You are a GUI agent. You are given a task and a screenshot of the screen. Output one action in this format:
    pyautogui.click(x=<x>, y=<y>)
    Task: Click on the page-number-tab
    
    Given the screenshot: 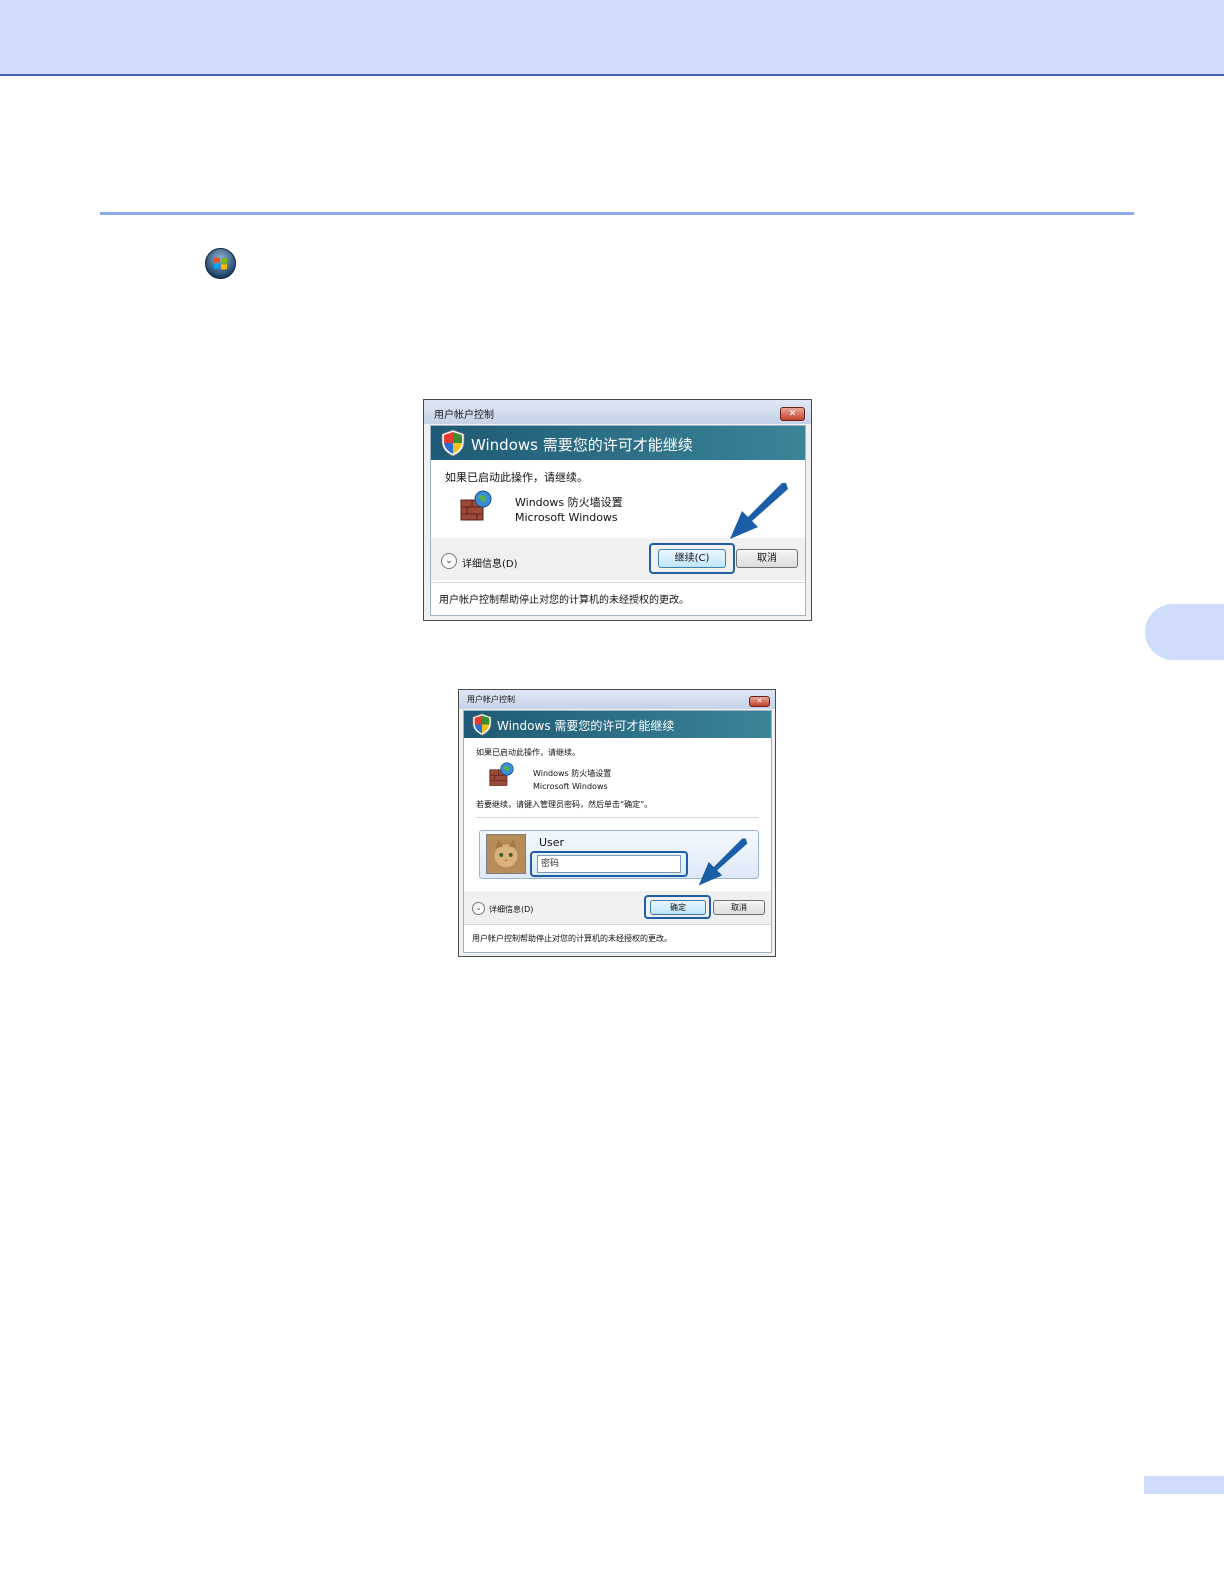 What is the action you would take?
    pyautogui.click(x=1184, y=1485)
    